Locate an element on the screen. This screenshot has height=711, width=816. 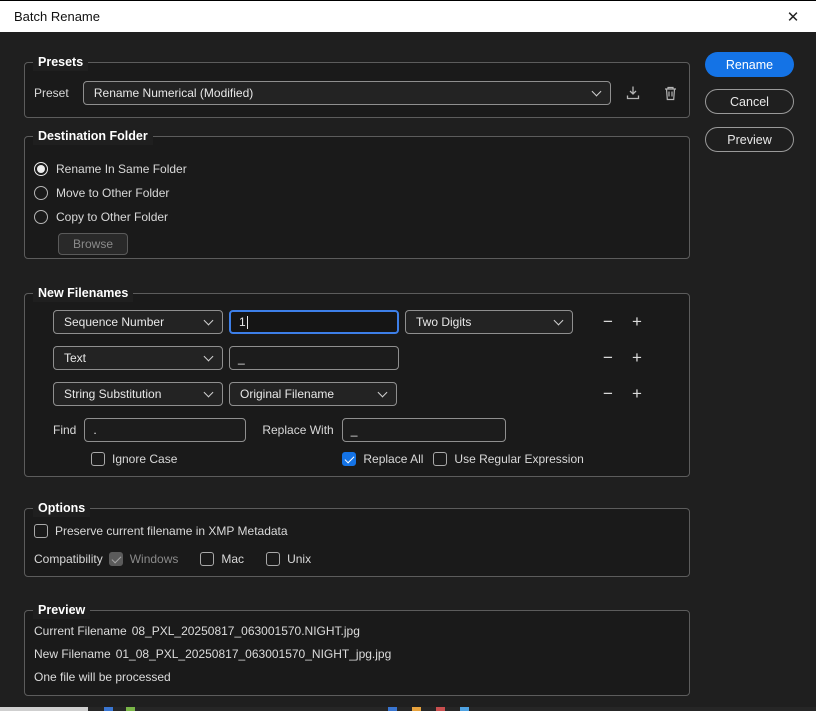
rename-button: Rename is located at coordinates (749, 64).